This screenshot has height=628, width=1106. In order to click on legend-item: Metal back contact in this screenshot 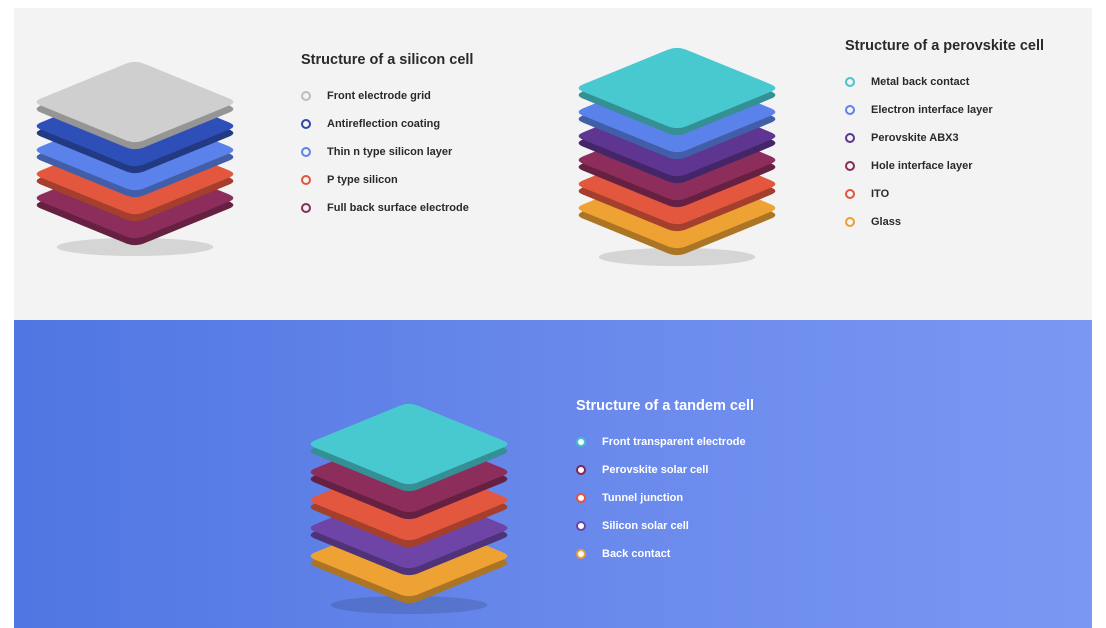, I will do `click(944, 82)`.